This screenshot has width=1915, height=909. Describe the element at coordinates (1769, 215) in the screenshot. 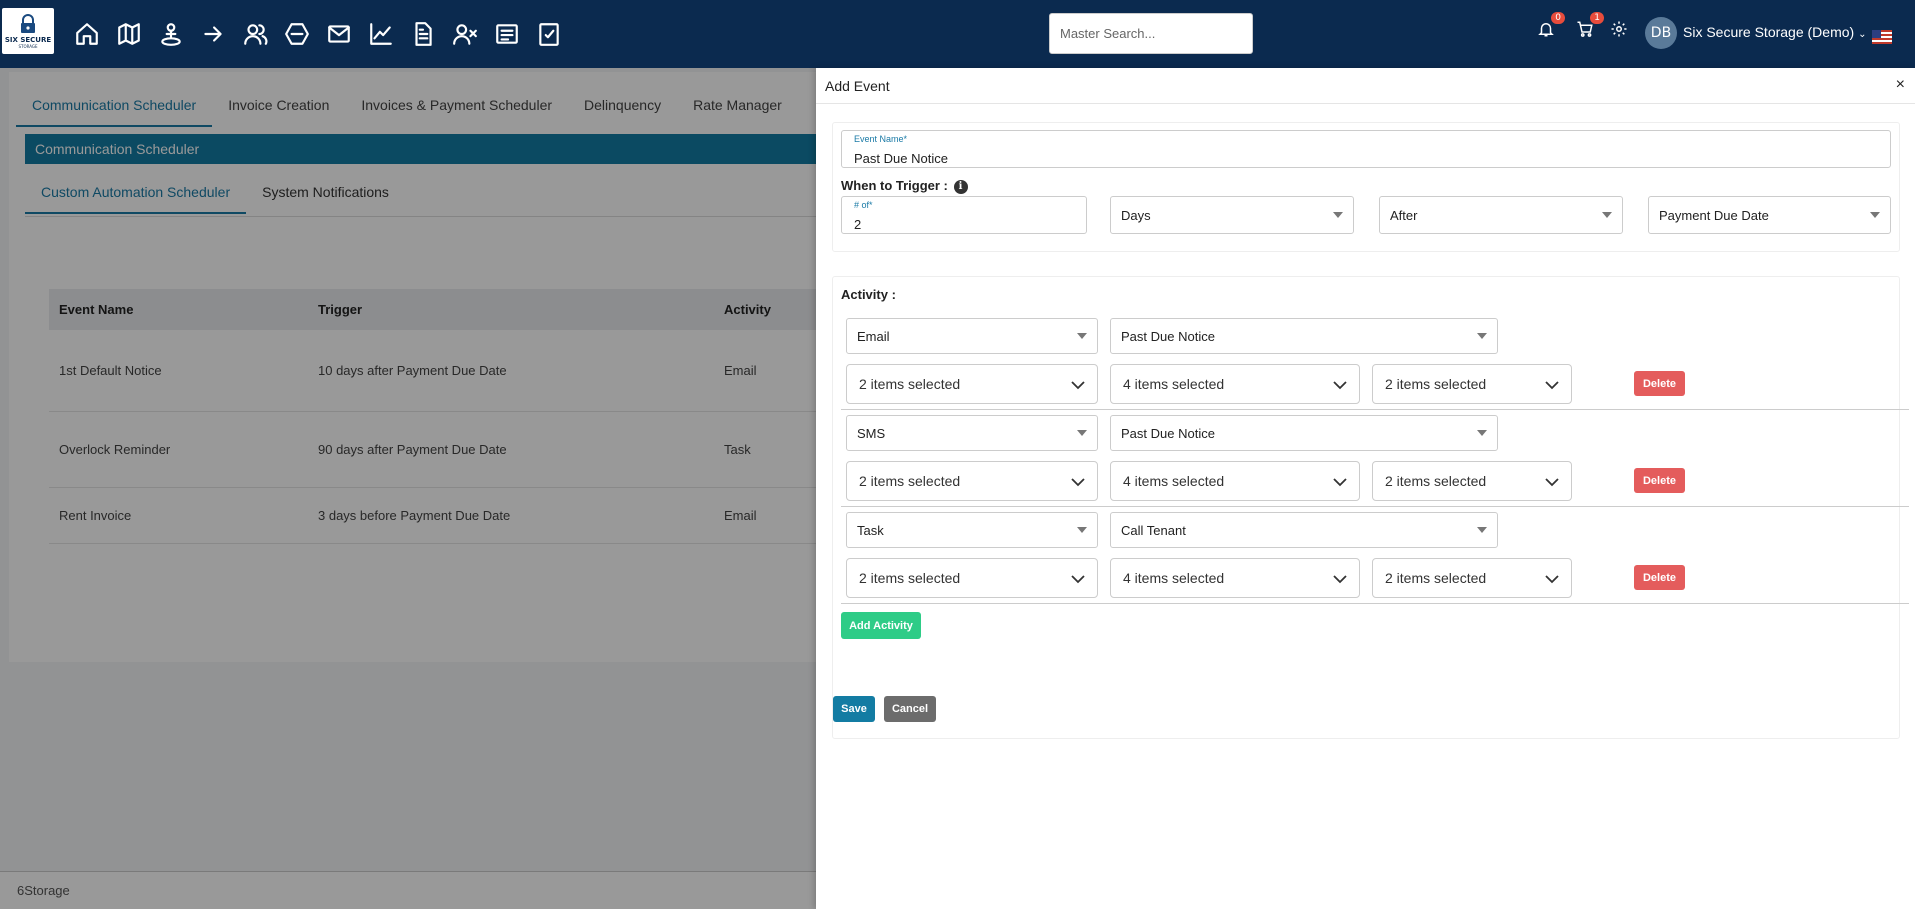

I see `trigger-reference-select: Payment Due Date` at that location.